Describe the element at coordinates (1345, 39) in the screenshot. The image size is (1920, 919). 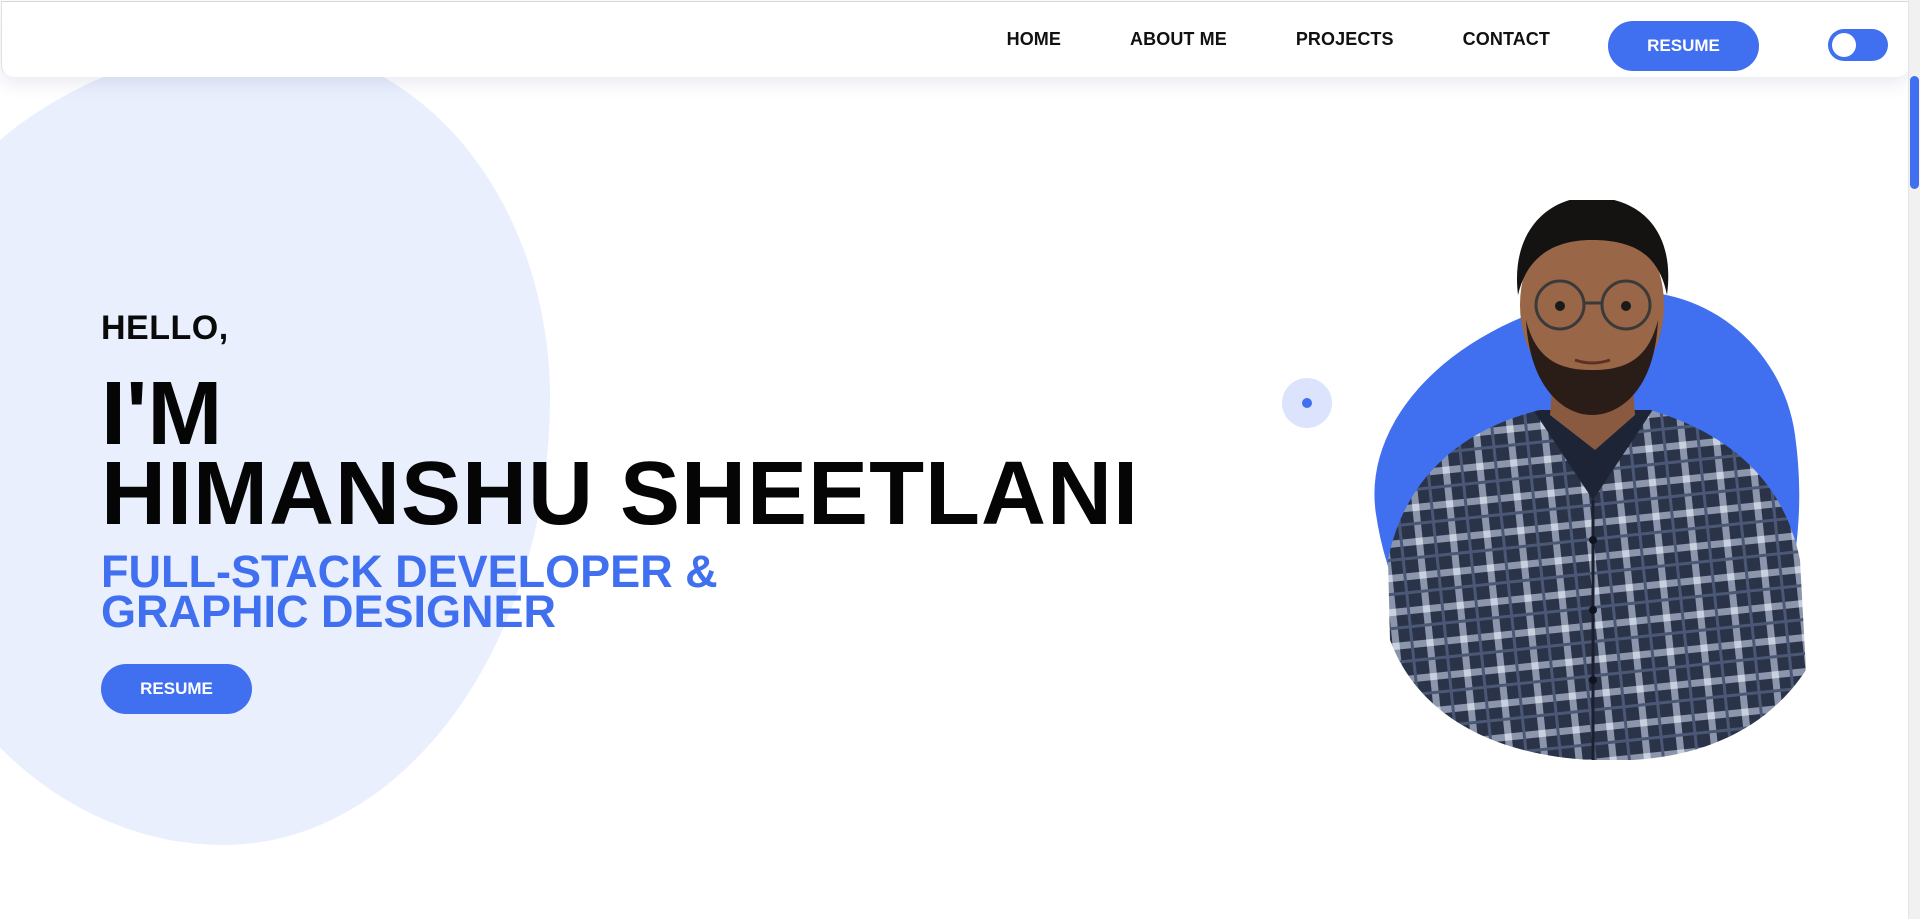
I see `nav-projects-link: PROJECTS` at that location.